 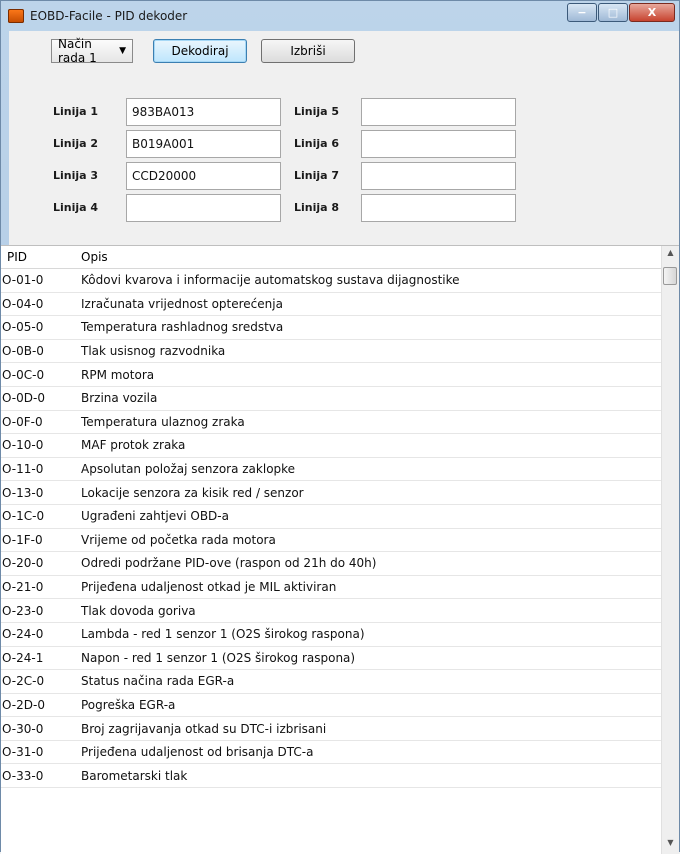 I want to click on maximize-icon: □, so click(x=613, y=12).